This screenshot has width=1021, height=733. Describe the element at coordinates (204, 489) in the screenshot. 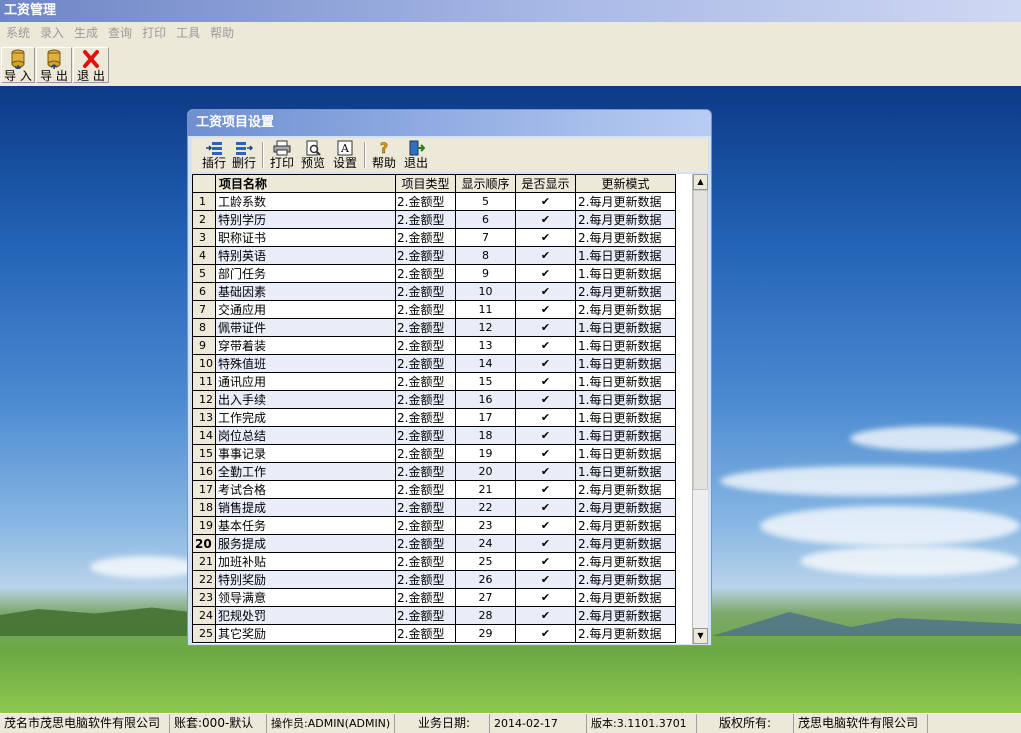

I see `row-number: 17` at that location.